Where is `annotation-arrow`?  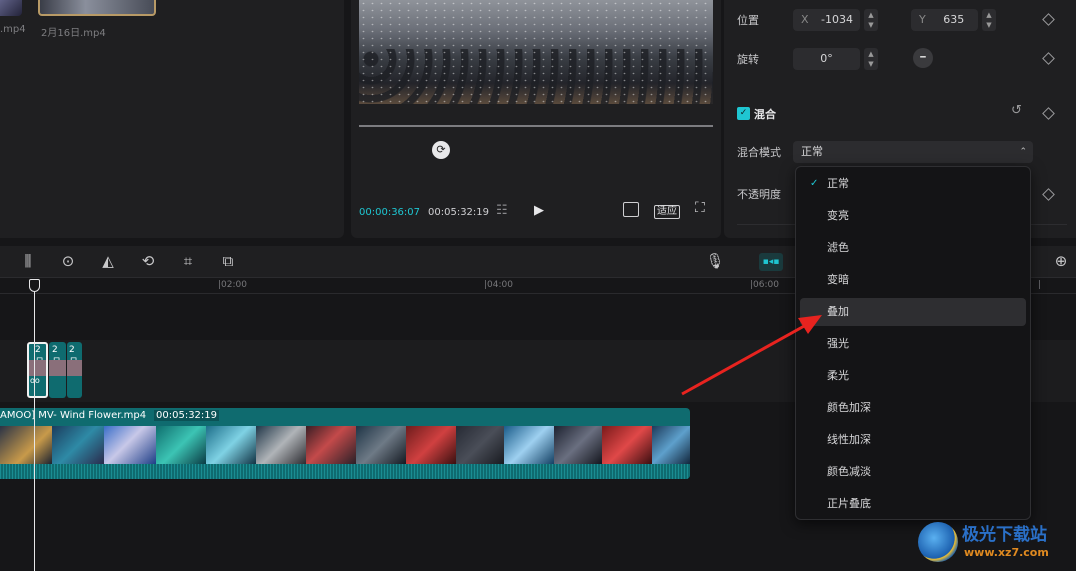
annotation-arrow is located at coordinates (751, 355).